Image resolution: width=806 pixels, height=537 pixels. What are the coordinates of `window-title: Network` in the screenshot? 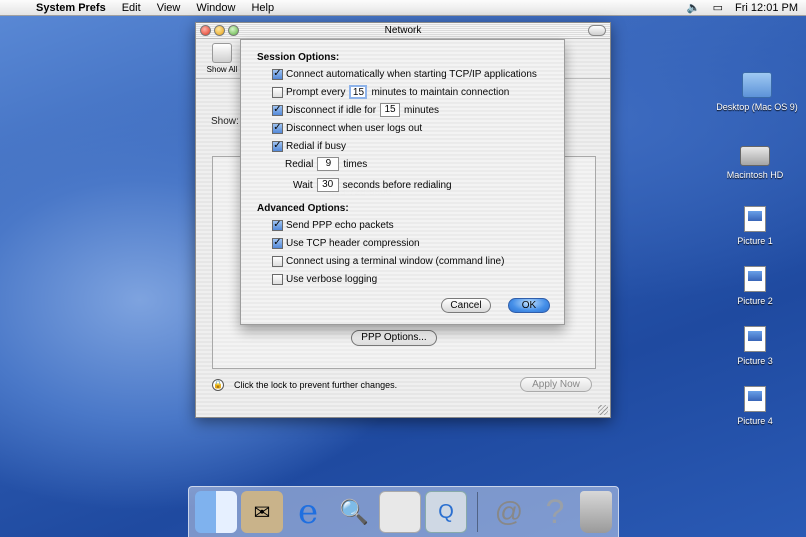 It's located at (403, 30).